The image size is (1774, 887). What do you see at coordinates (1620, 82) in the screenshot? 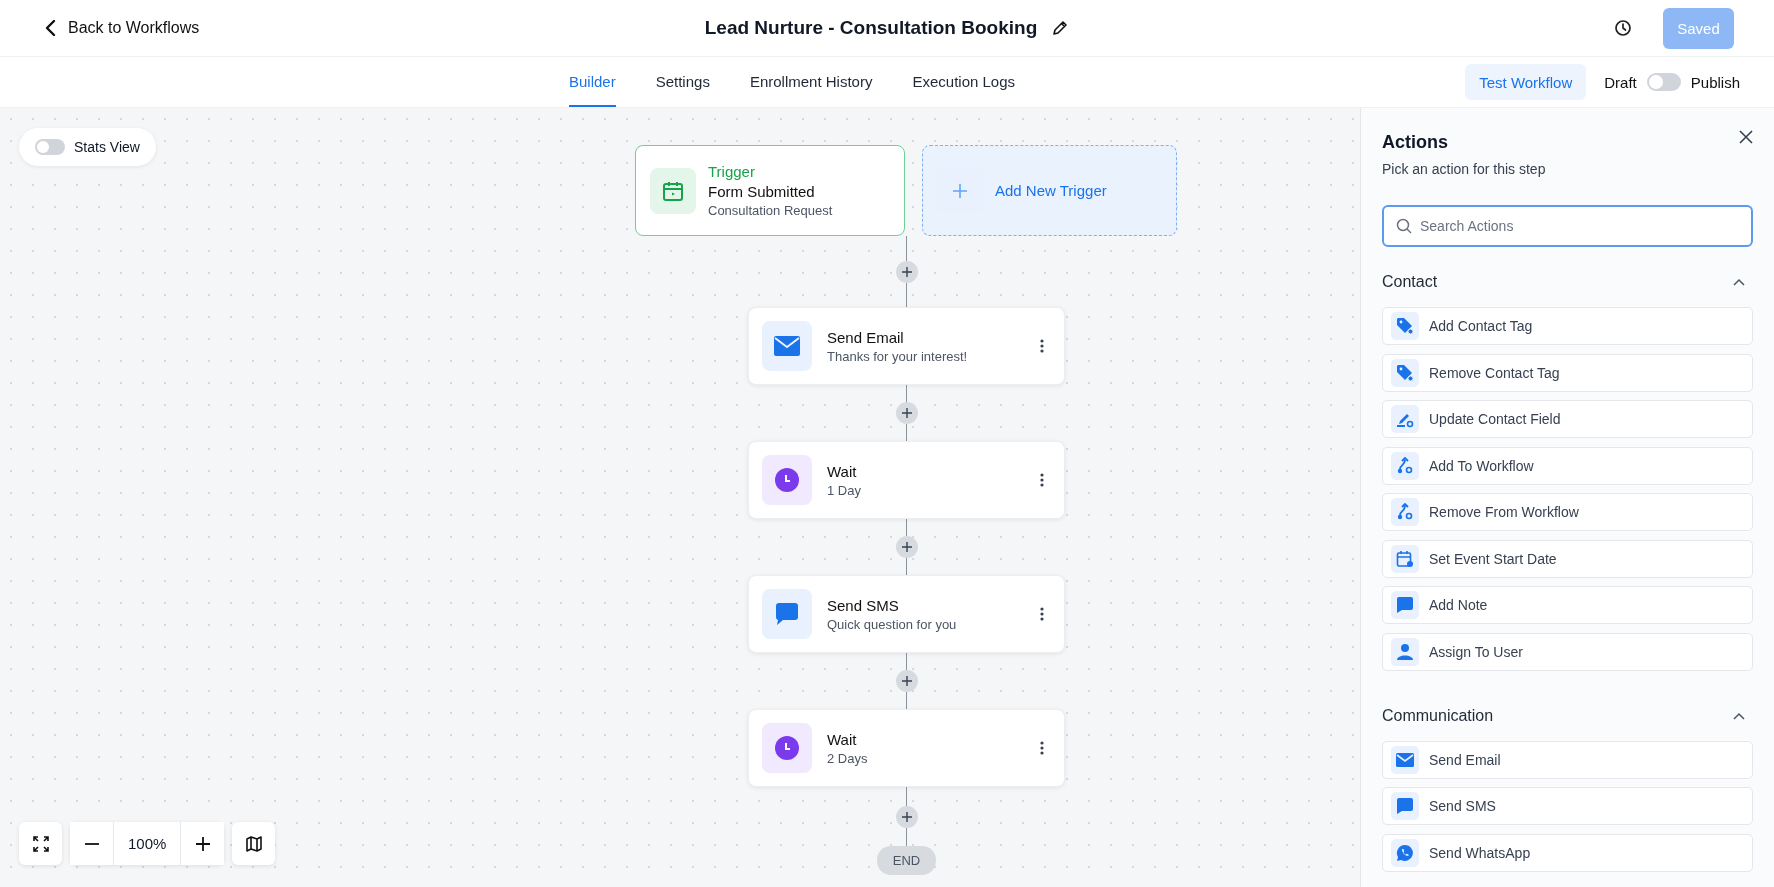
I see `draft-label: Draft` at bounding box center [1620, 82].